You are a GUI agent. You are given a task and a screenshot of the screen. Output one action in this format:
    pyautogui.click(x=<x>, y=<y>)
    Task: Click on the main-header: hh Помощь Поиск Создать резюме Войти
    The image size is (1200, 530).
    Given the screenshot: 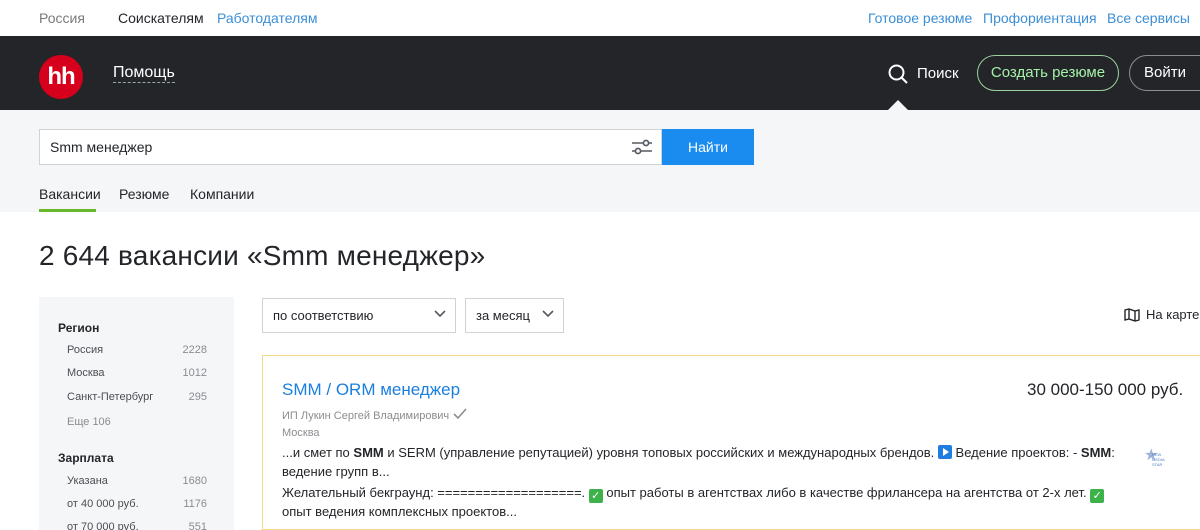 What is the action you would take?
    pyautogui.click(x=600, y=73)
    